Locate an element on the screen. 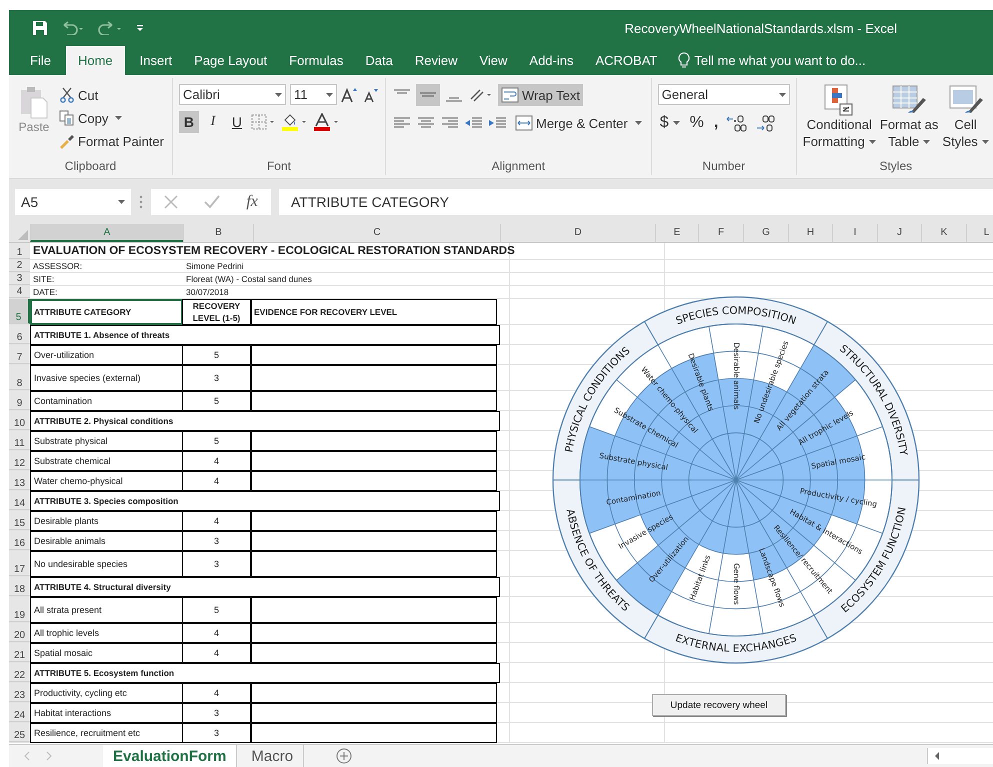 Image resolution: width=993 pixels, height=767 pixels. column-header: D is located at coordinates (577, 233).